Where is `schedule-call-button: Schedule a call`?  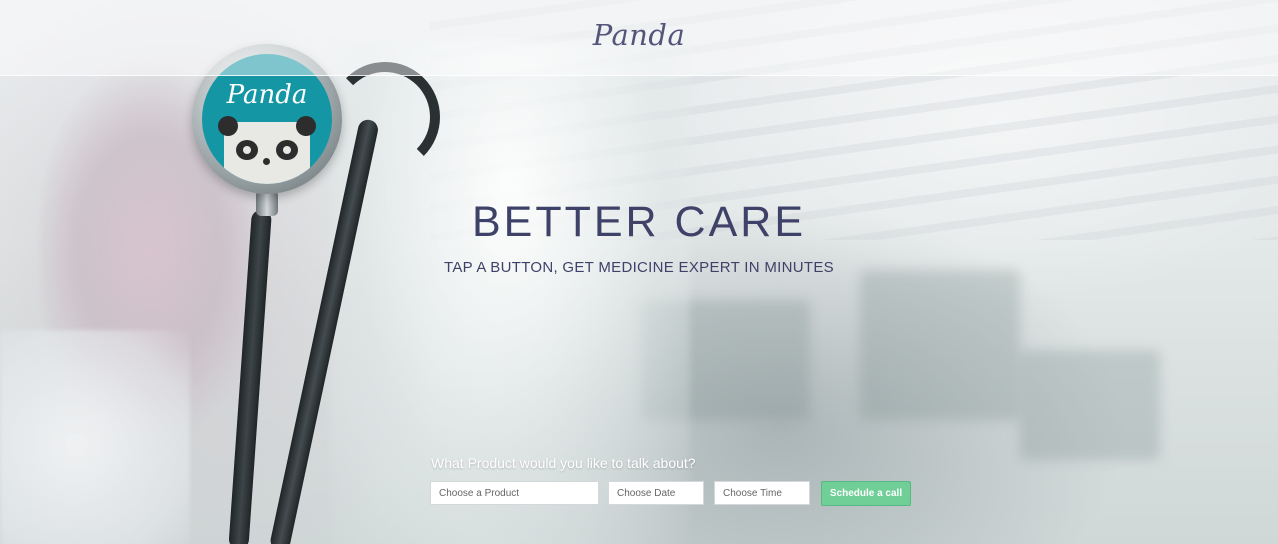
schedule-call-button: Schedule a call is located at coordinates (866, 493).